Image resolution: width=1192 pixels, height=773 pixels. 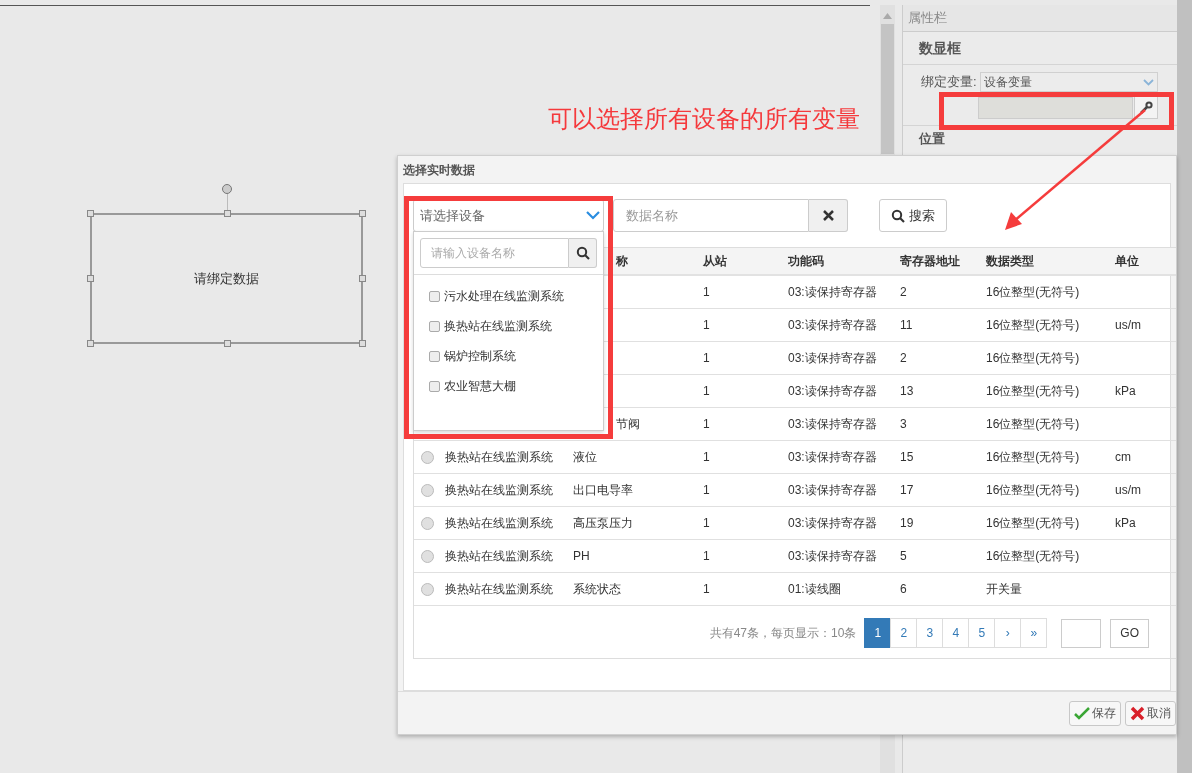 I want to click on cross-icon, so click(x=1137, y=713).